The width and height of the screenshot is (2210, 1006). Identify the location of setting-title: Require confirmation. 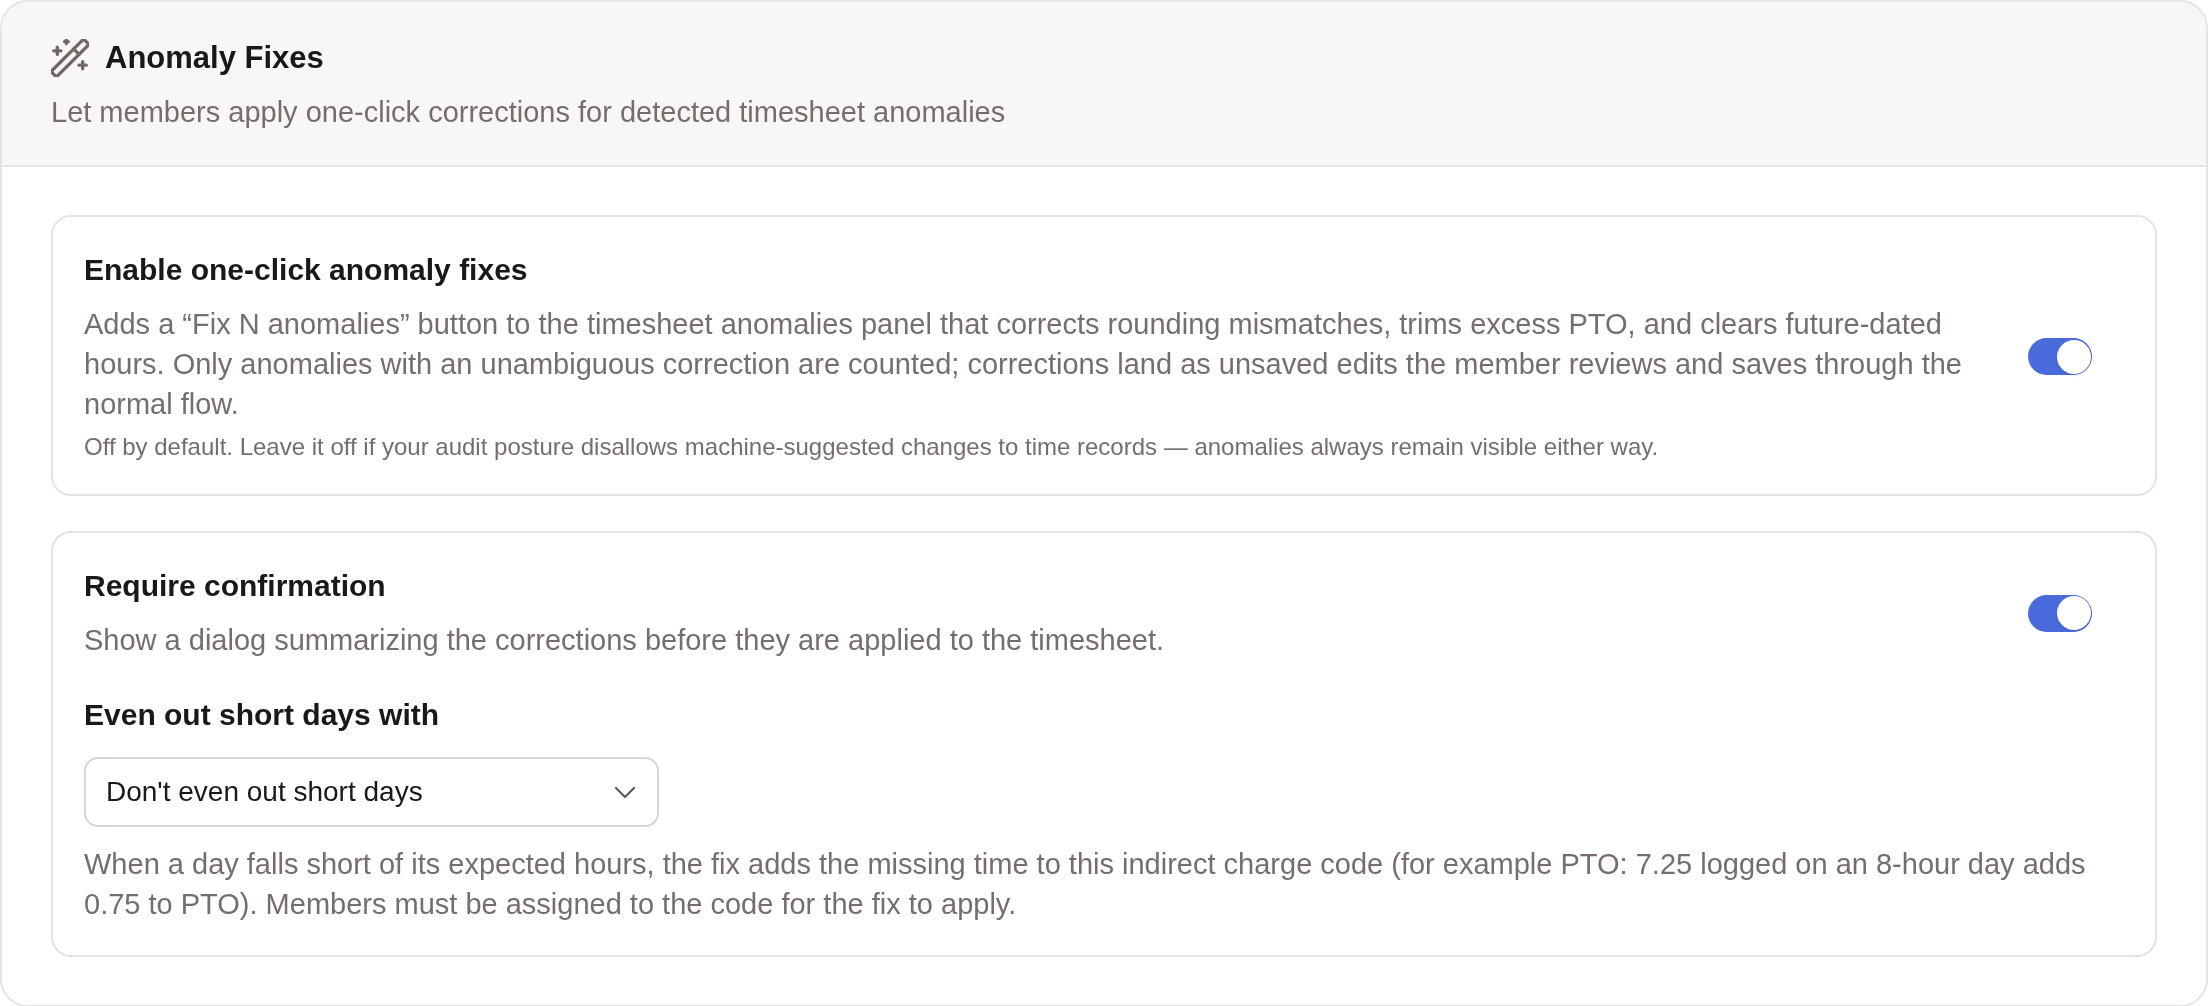
(235, 586).